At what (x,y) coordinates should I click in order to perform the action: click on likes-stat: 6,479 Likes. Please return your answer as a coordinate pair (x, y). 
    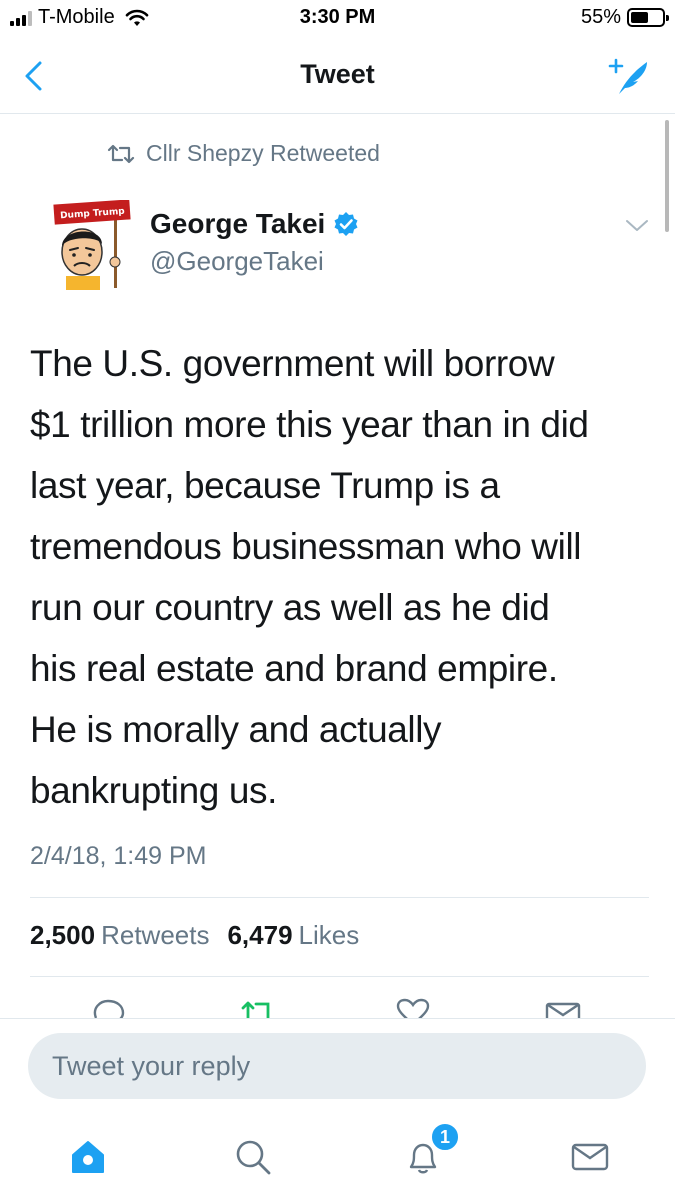
    Looking at the image, I should click on (293, 935).